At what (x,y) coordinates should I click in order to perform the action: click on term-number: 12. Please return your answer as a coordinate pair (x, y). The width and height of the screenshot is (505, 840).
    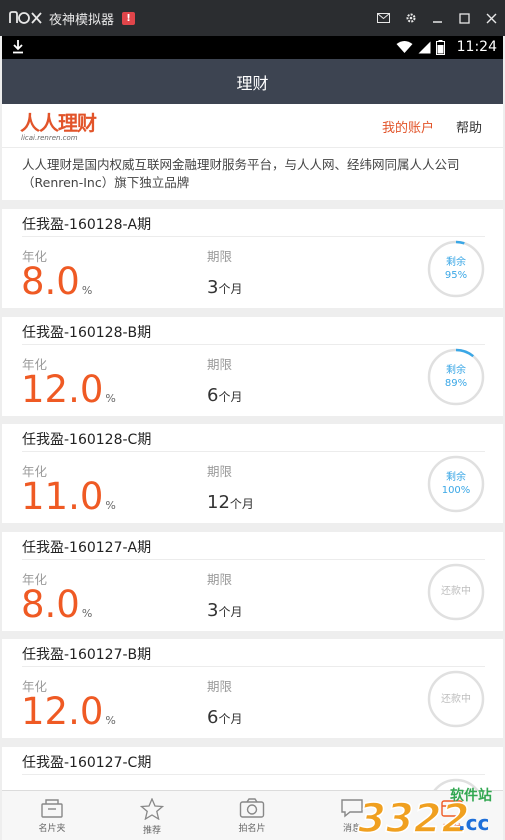
    Looking at the image, I should click on (218, 502).